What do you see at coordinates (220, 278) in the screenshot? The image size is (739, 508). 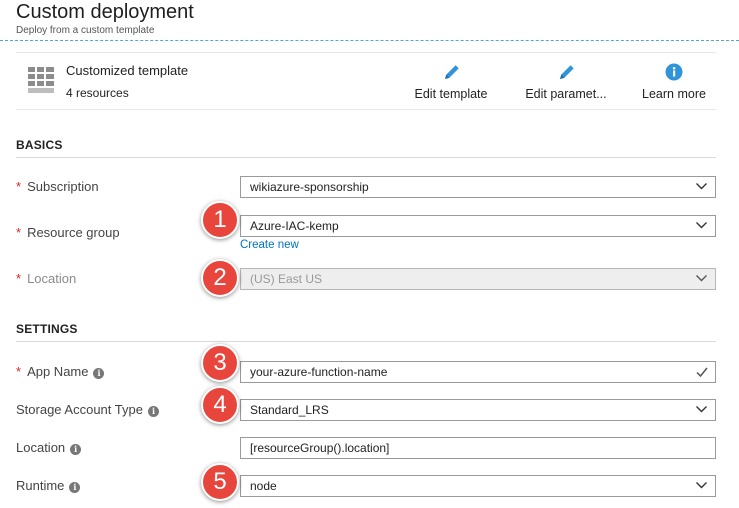 I see `callout-number-2: 2` at bounding box center [220, 278].